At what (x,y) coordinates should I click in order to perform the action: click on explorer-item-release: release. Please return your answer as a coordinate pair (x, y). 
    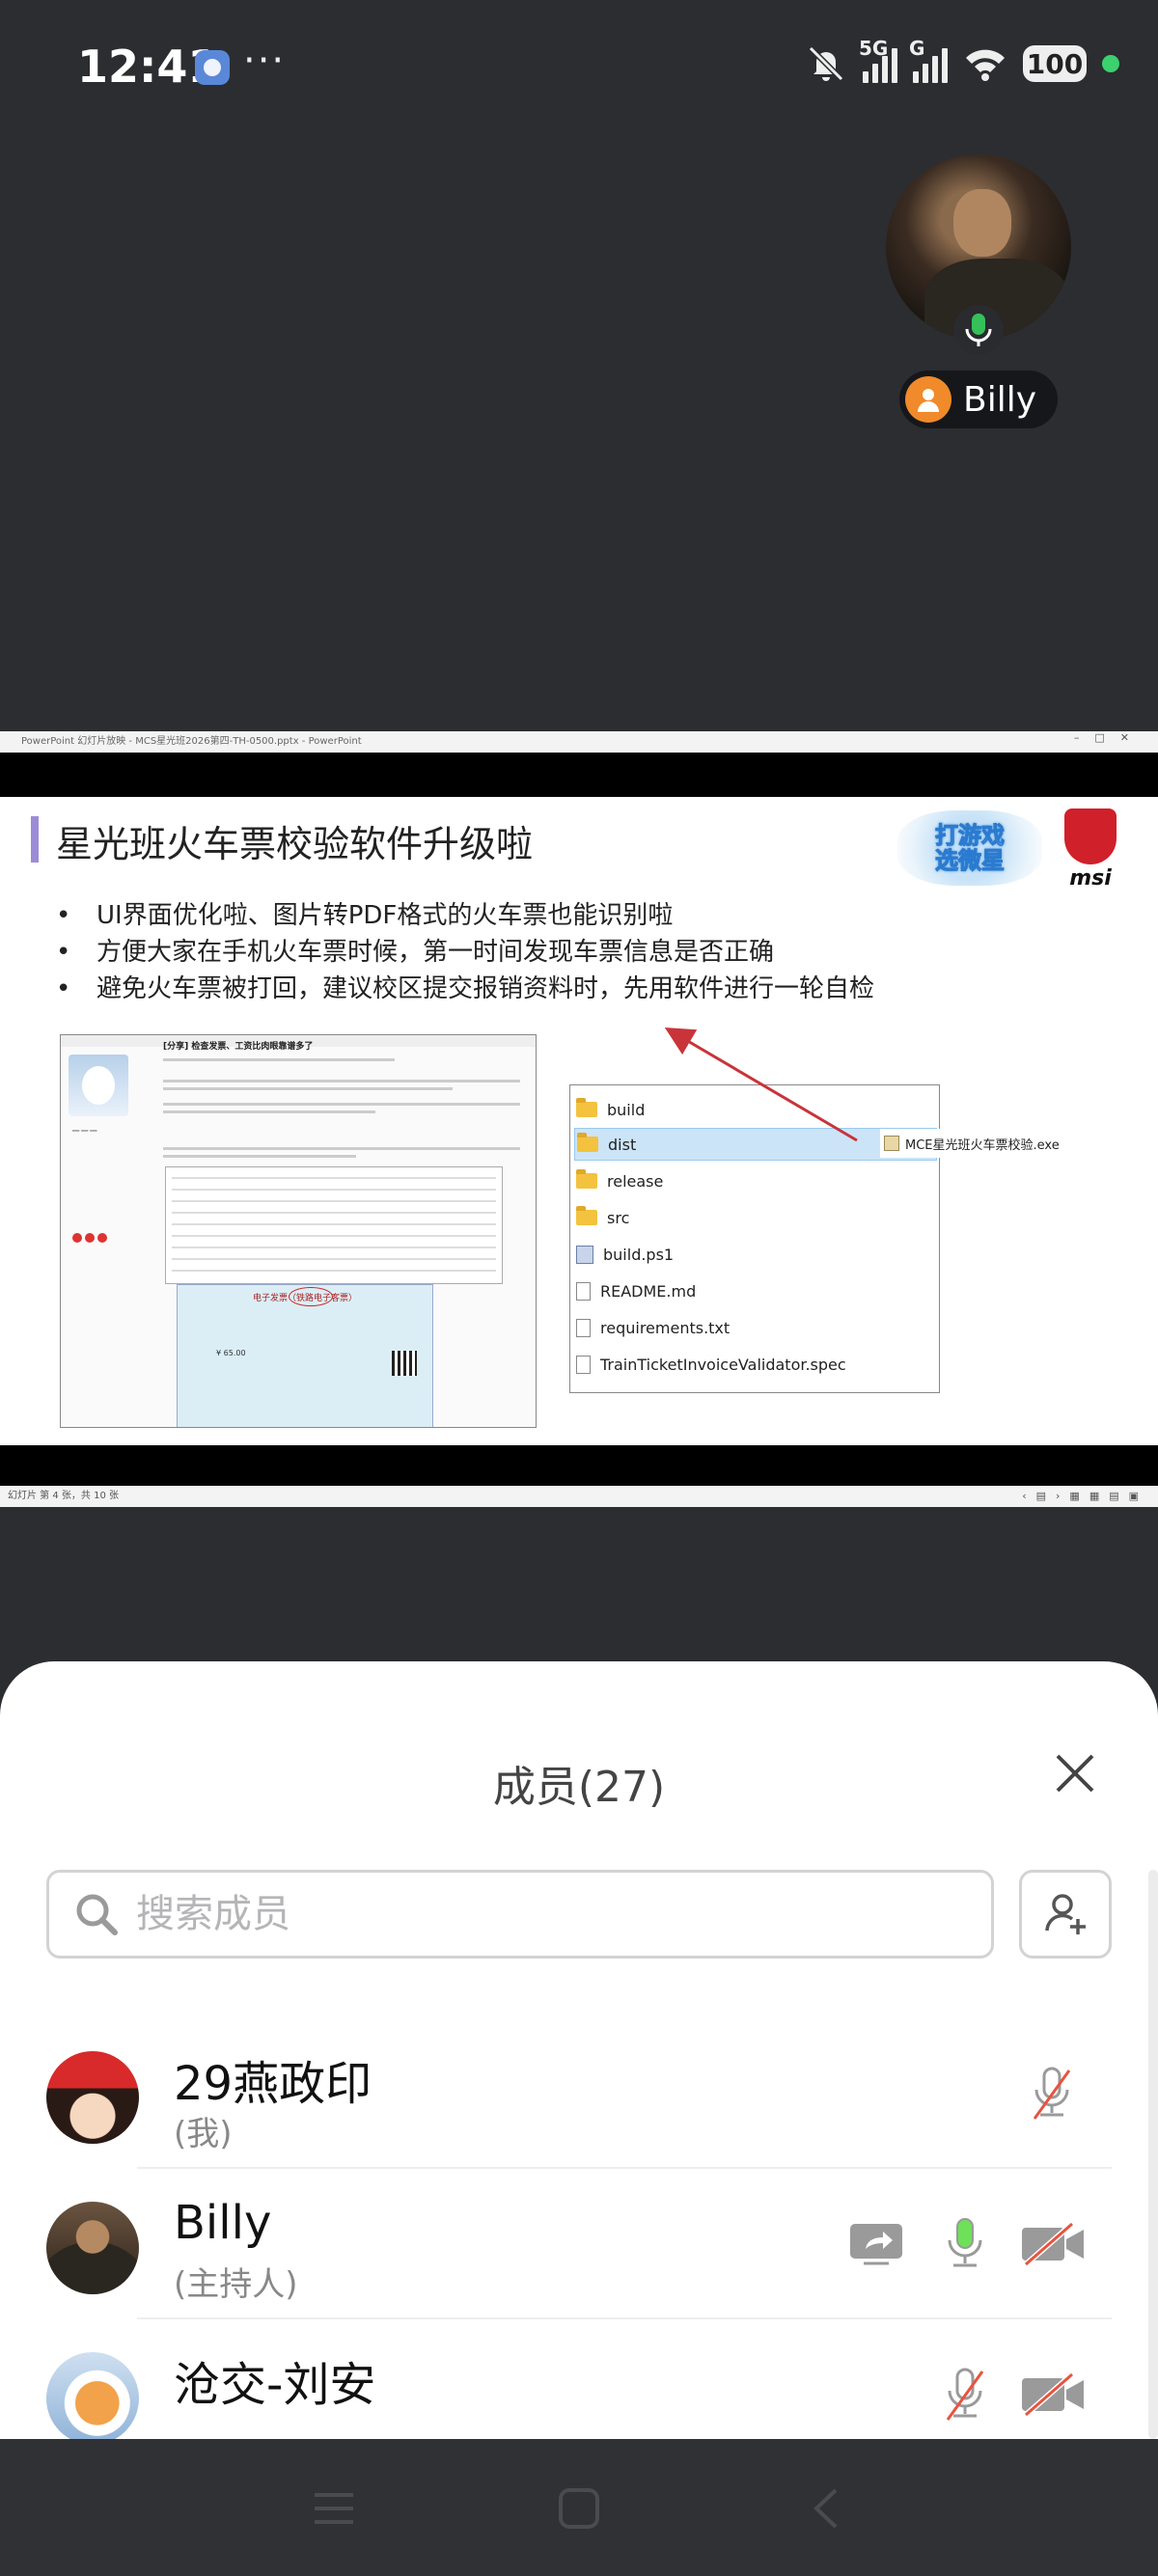
    Looking at the image, I should click on (619, 1181).